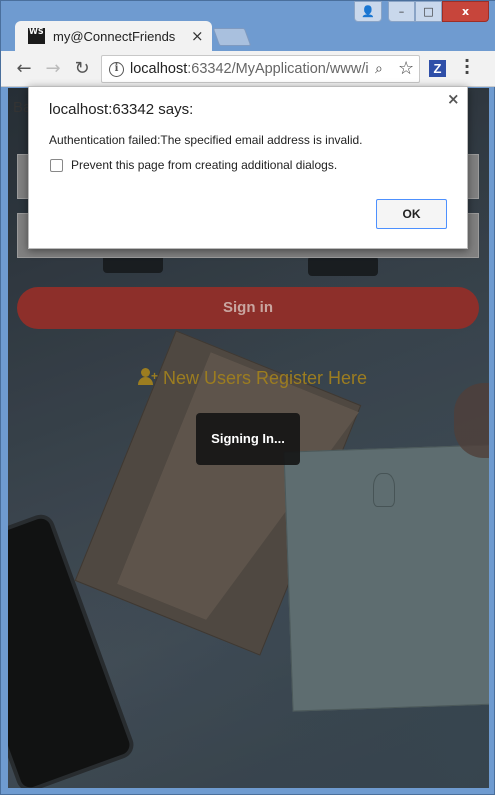  I want to click on register-link: + New Users Register Here, so click(252, 378).